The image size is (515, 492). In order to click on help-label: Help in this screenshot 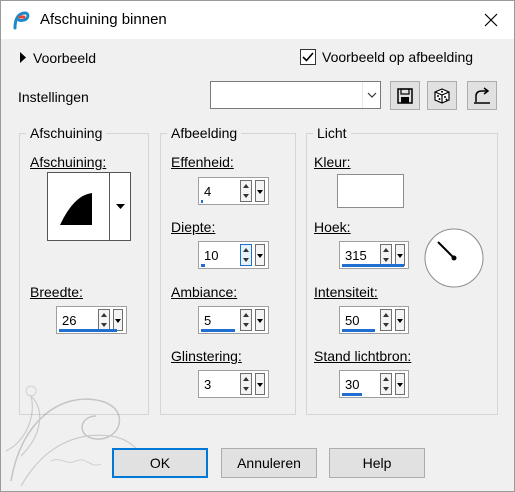, I will do `click(377, 463)`.